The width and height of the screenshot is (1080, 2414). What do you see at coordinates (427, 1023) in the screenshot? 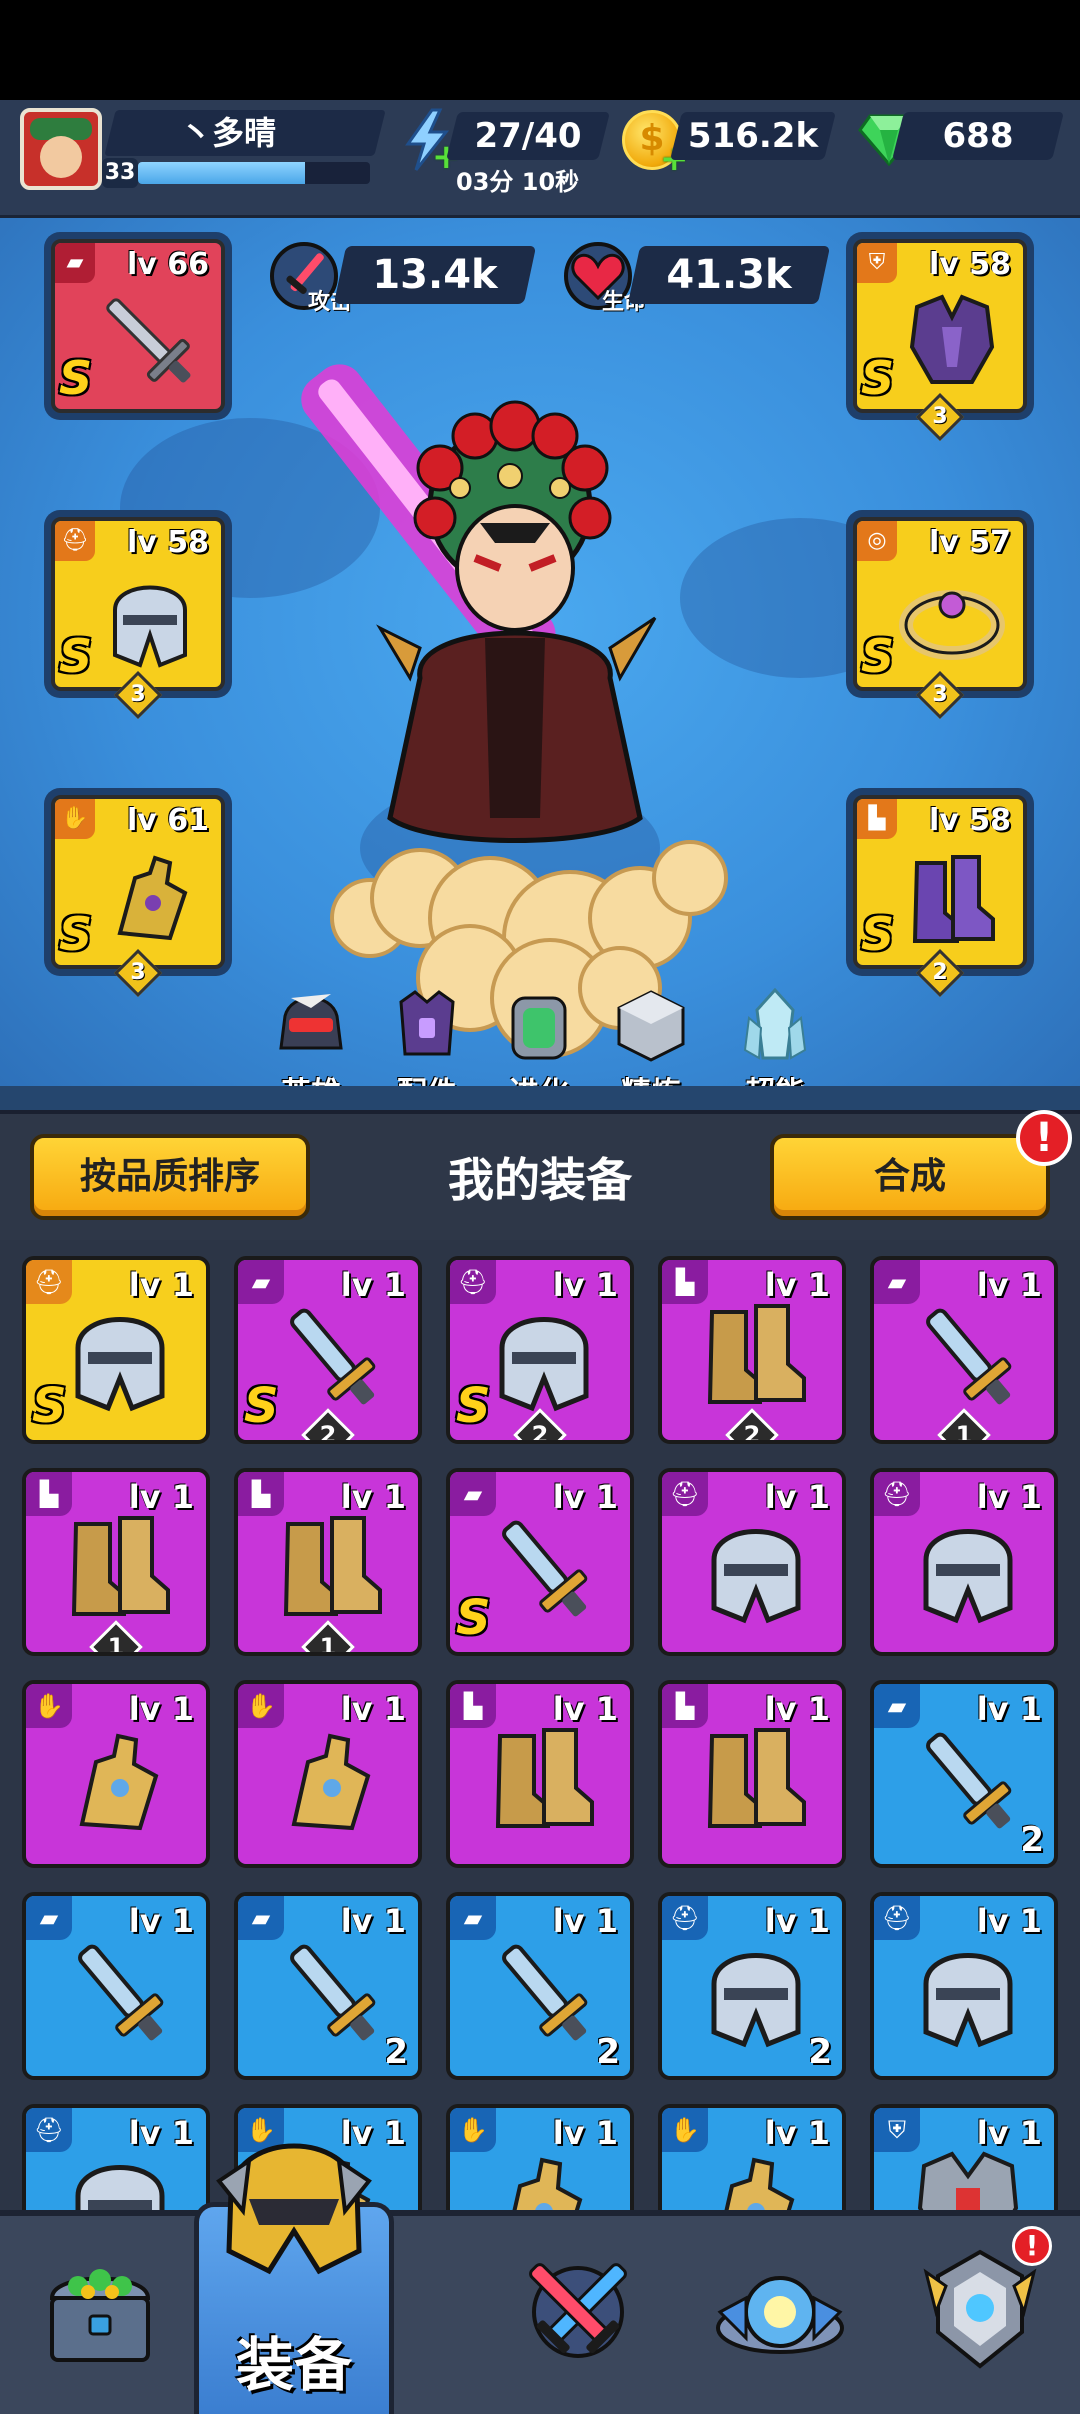
I see `accessory-icon` at bounding box center [427, 1023].